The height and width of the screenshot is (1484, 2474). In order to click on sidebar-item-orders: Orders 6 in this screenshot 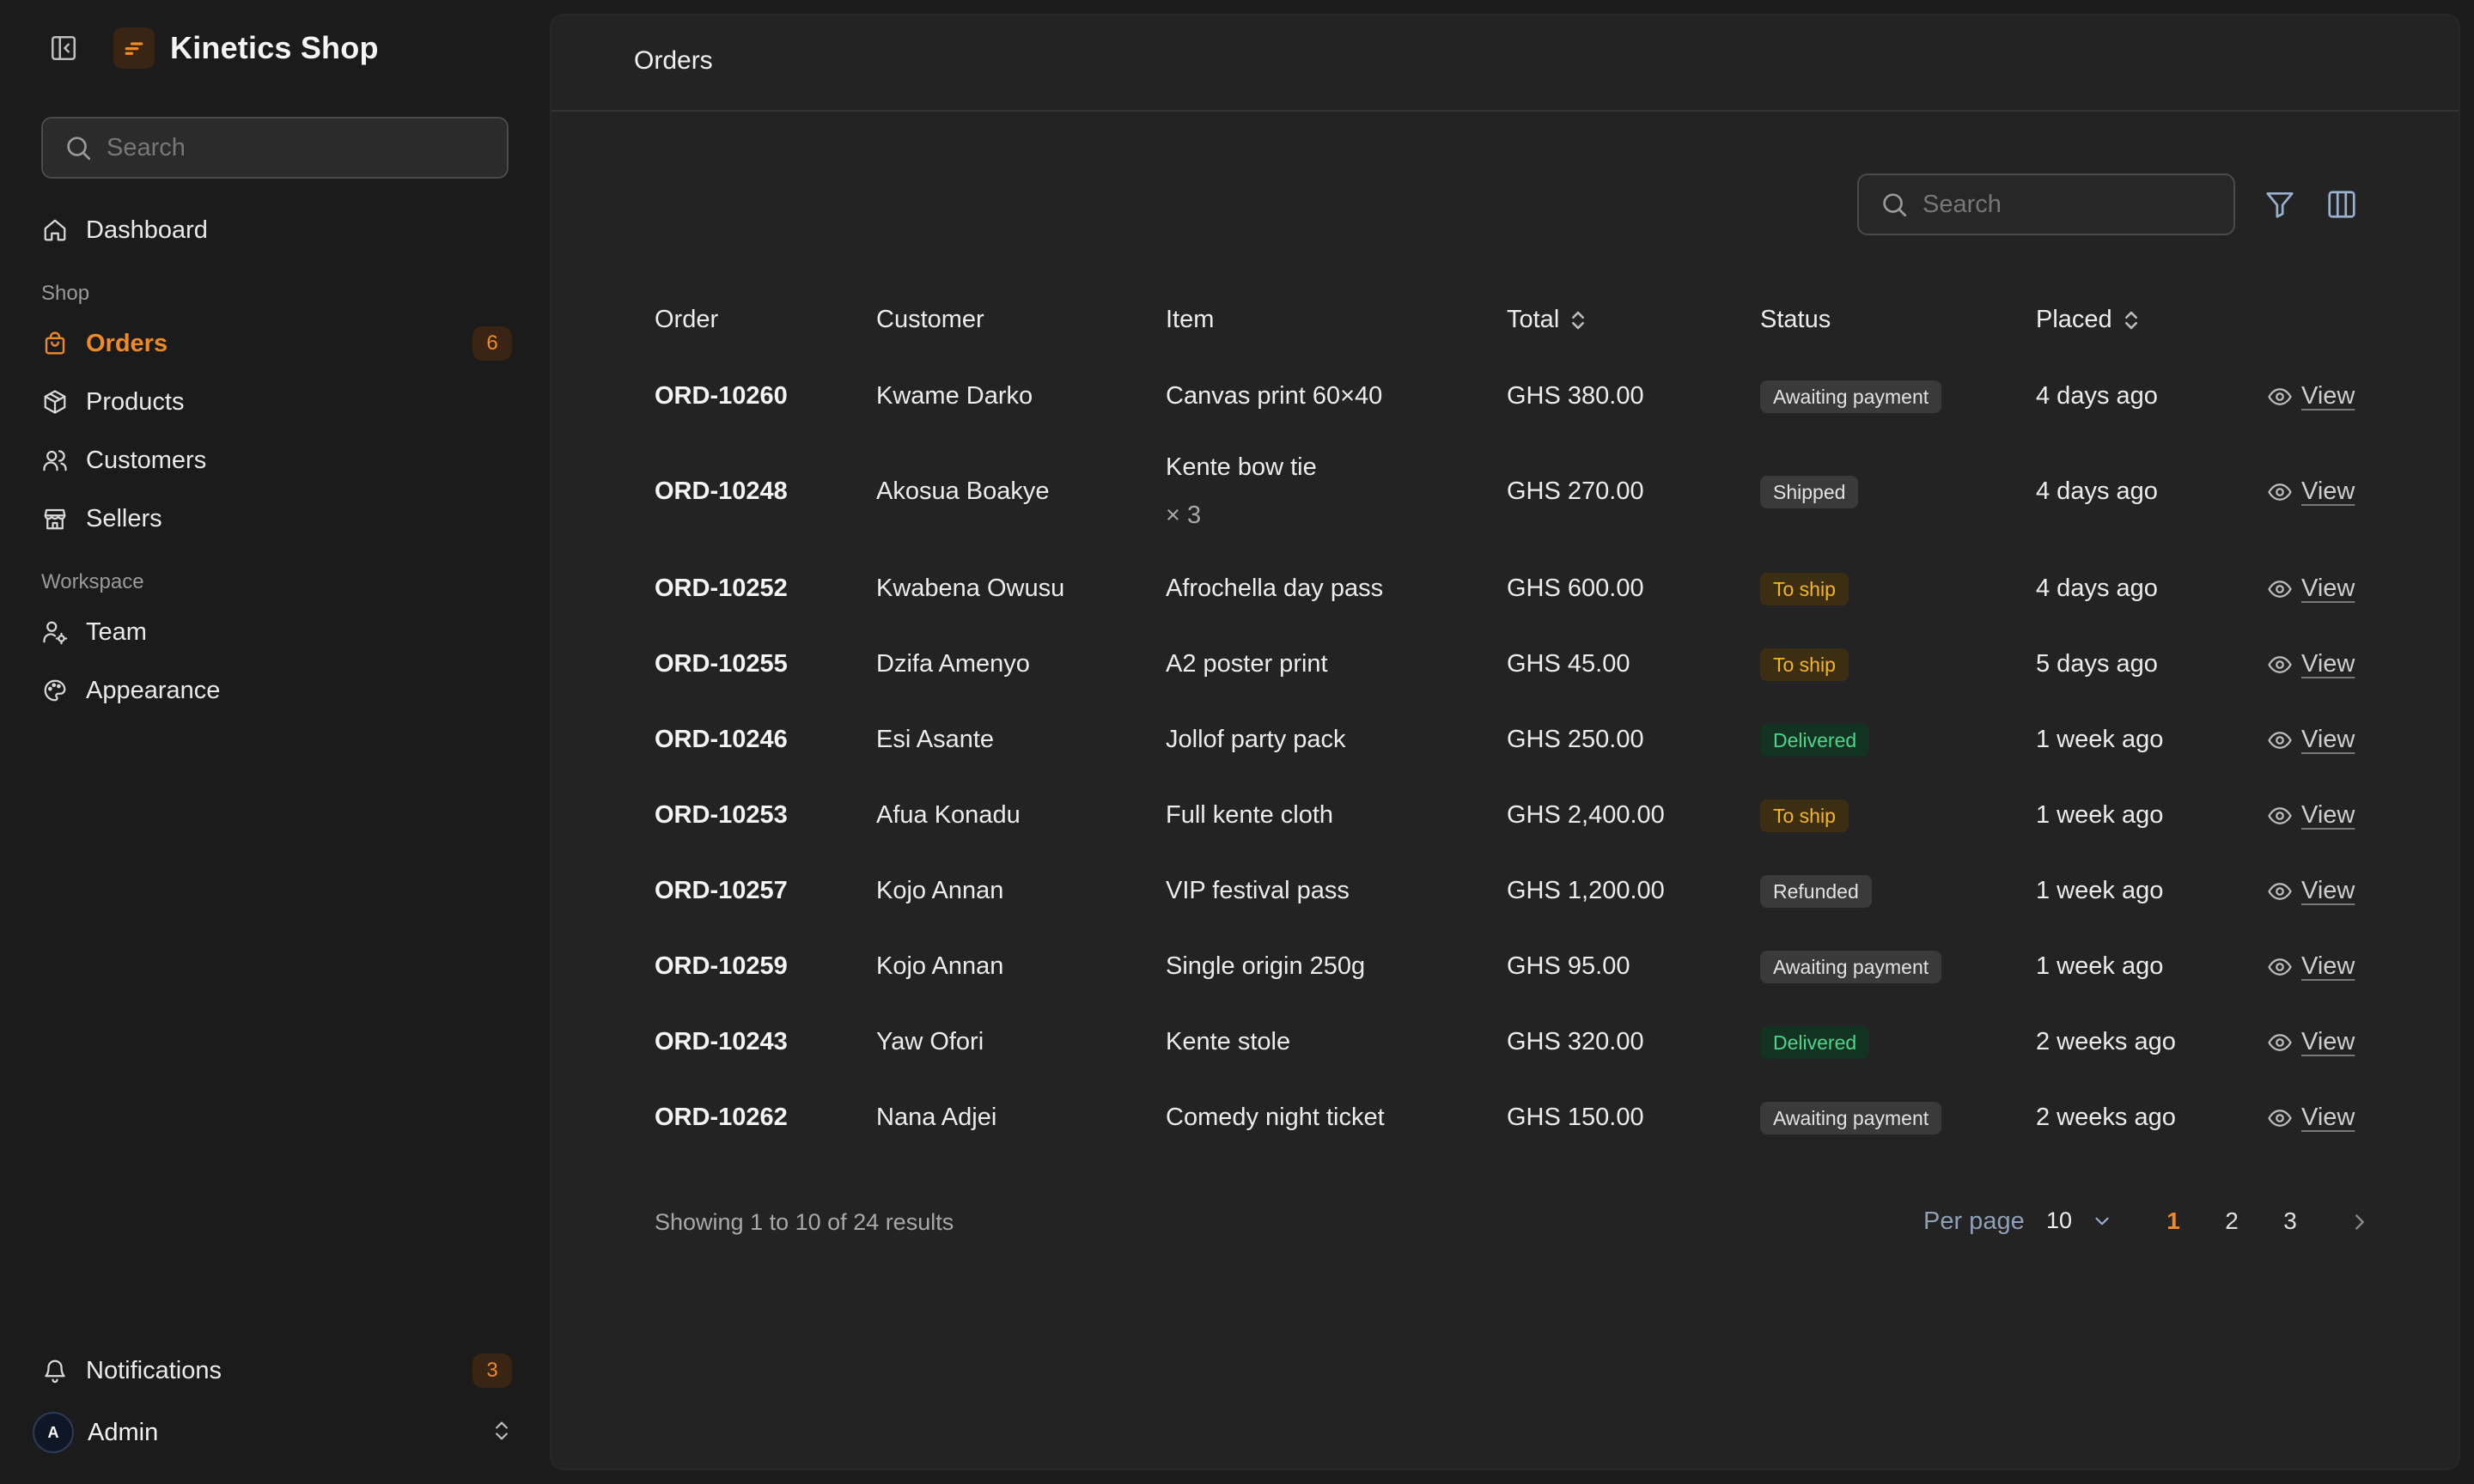, I will do `click(276, 344)`.